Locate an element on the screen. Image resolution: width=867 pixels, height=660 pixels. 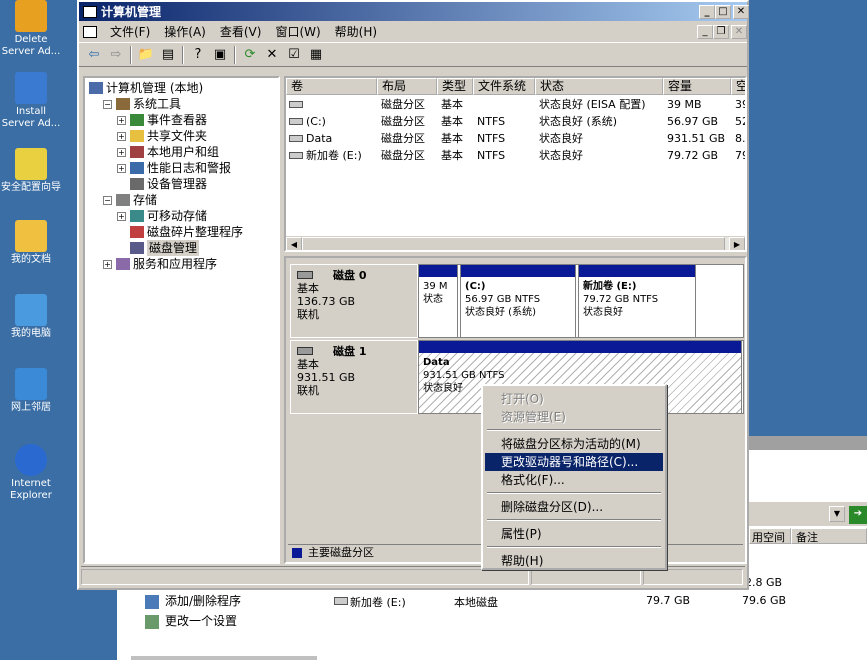
mdi-close-button: ✕ is located at coordinates (739, 32).